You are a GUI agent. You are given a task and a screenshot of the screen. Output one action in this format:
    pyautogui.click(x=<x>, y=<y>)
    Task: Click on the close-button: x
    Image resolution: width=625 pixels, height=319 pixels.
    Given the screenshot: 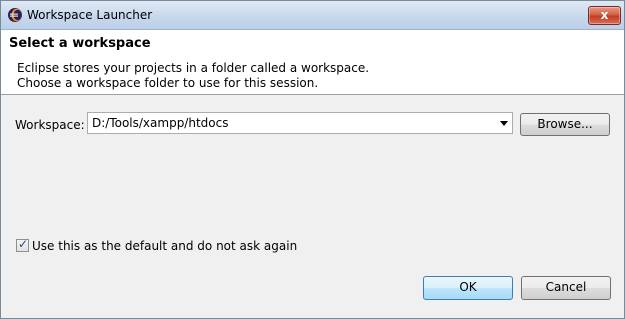 What is the action you would take?
    pyautogui.click(x=604, y=15)
    